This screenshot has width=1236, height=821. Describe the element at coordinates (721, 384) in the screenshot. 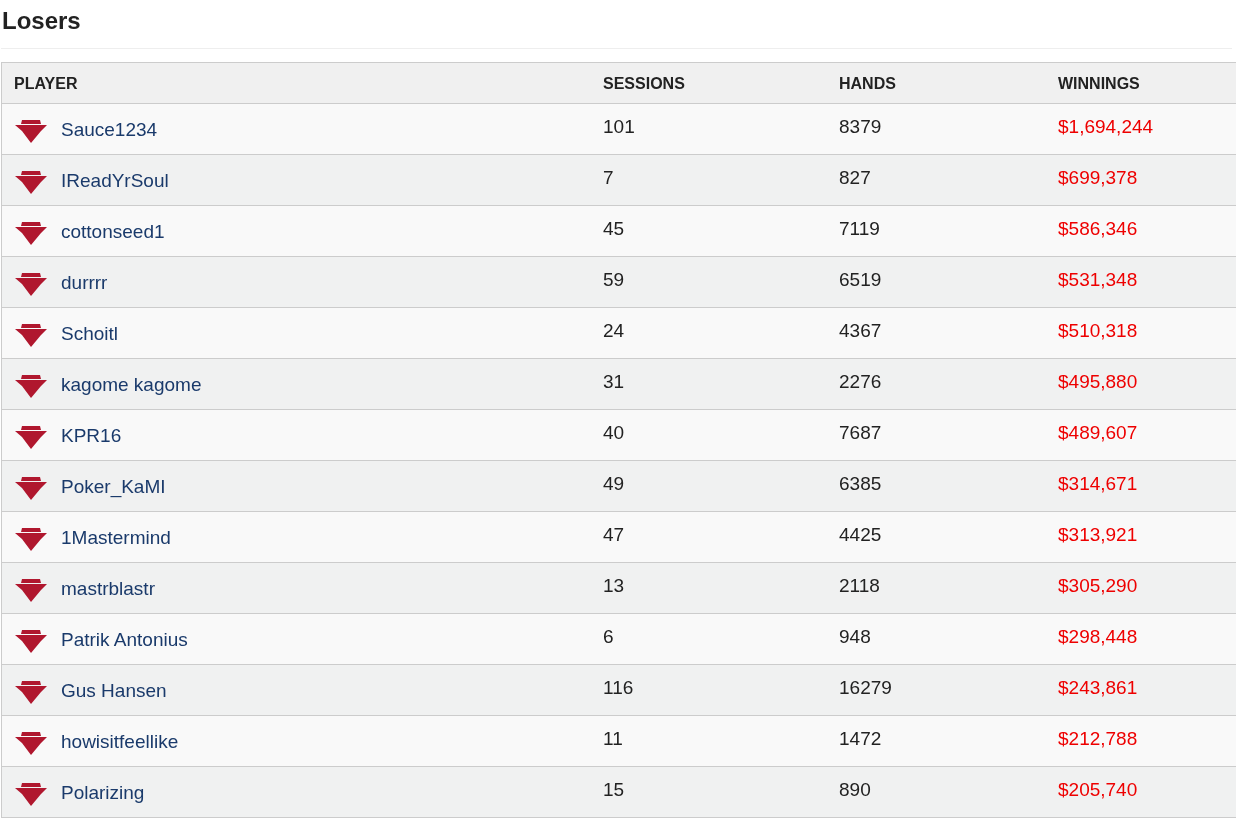

I see `table-cell: 31` at that location.